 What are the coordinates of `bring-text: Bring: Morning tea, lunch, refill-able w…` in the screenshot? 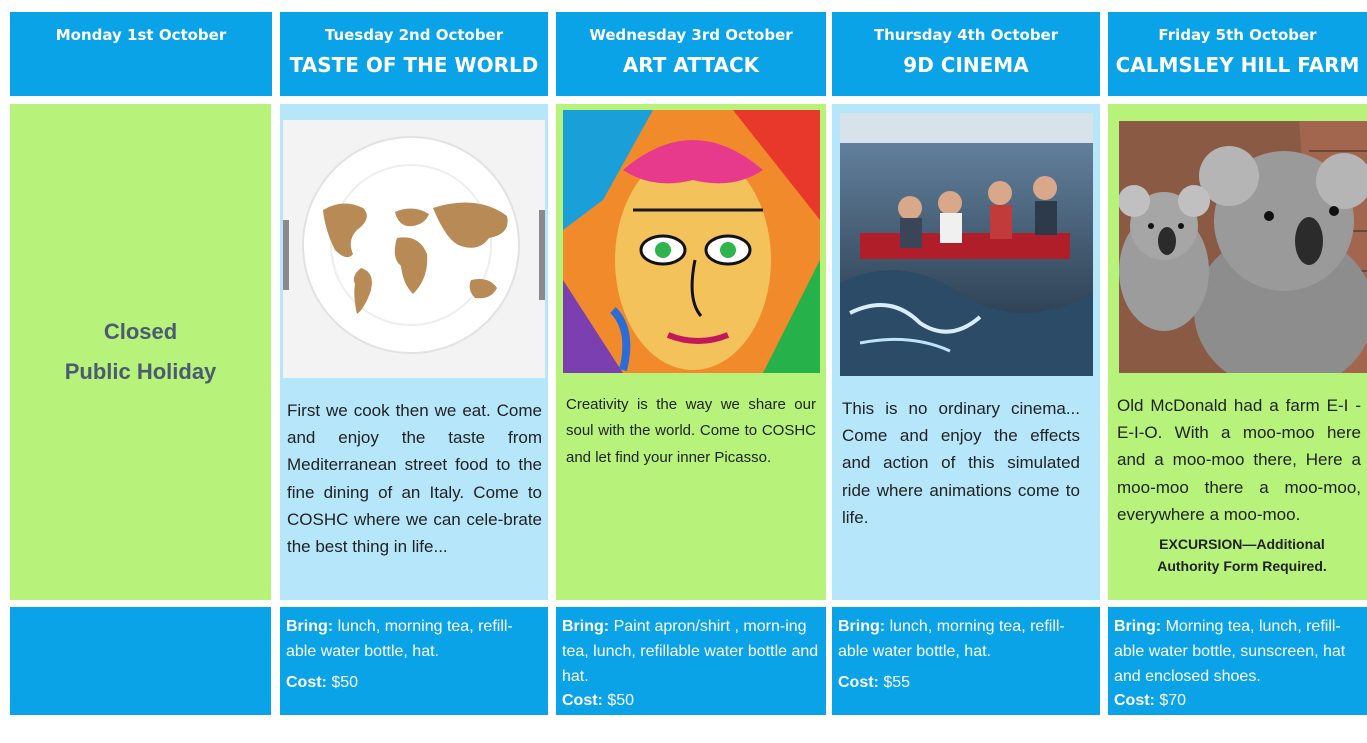 It's located at (1237, 652).